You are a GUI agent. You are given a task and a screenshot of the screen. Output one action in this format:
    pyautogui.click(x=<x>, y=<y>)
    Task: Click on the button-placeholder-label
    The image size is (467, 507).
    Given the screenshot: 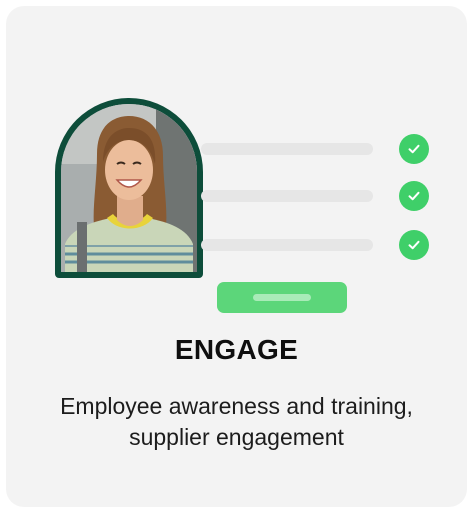 What is the action you would take?
    pyautogui.click(x=282, y=297)
    